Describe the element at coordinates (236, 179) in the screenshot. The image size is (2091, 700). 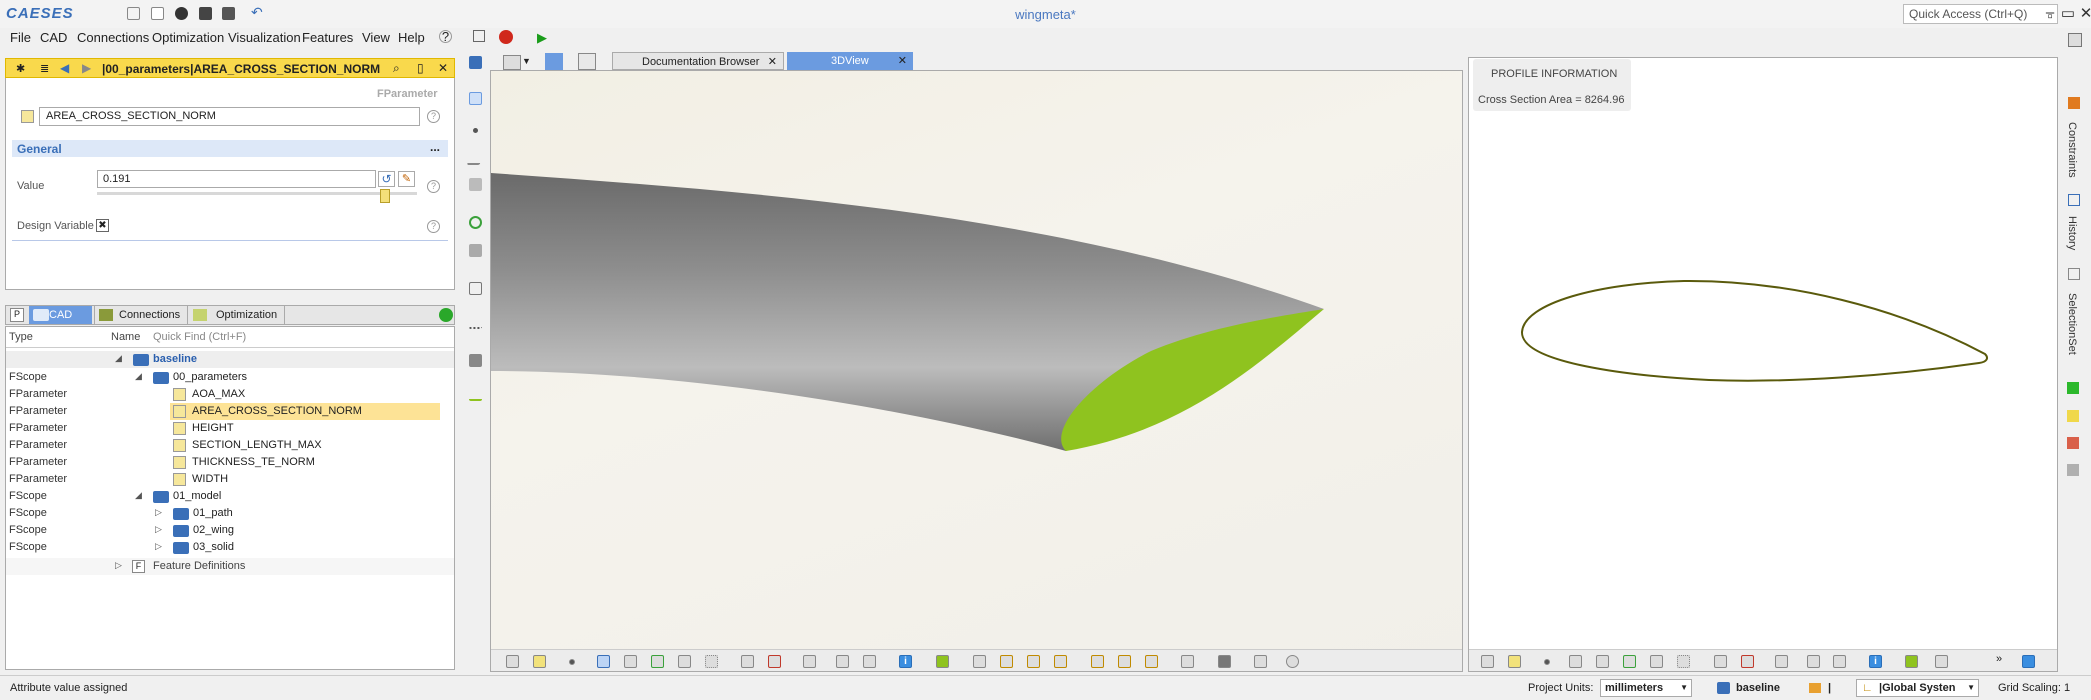
I see `value-field: 0.191` at that location.